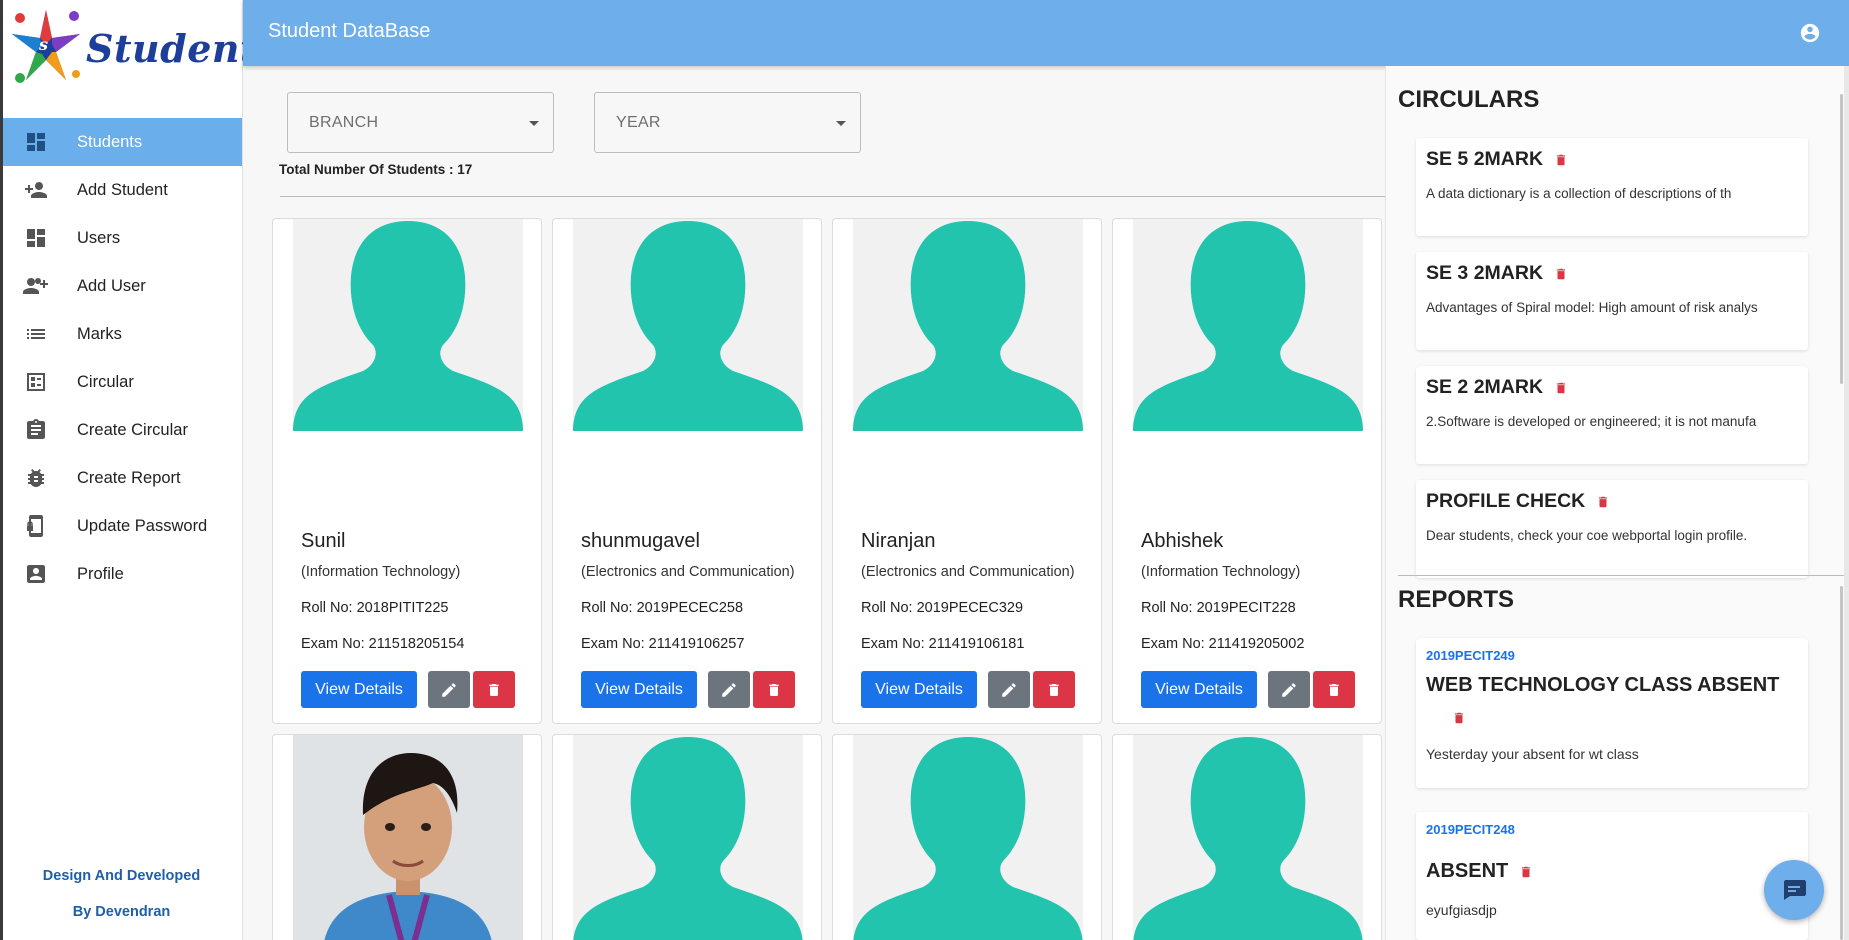 This screenshot has width=1849, height=940. I want to click on sidebar-item-create-circular: Create Circular, so click(122, 430).